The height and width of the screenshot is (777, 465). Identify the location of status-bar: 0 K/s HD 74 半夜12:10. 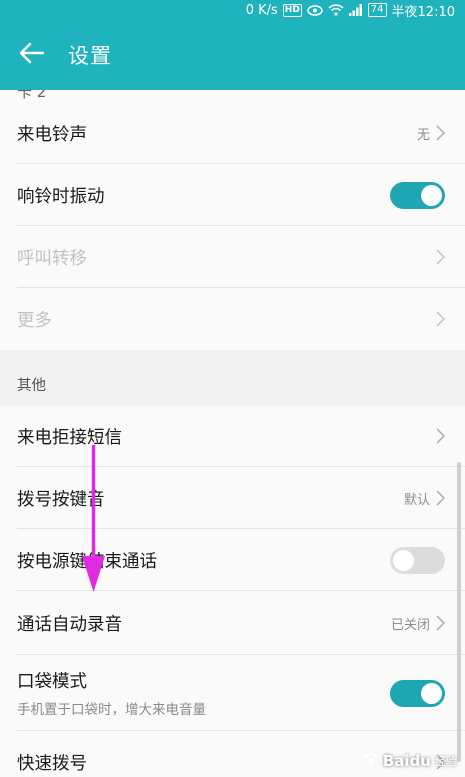
(232, 10).